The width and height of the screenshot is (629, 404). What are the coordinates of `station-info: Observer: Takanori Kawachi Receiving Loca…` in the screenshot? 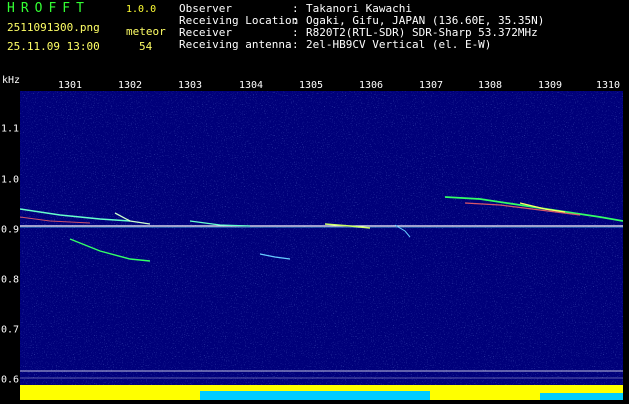 It's located at (361, 27).